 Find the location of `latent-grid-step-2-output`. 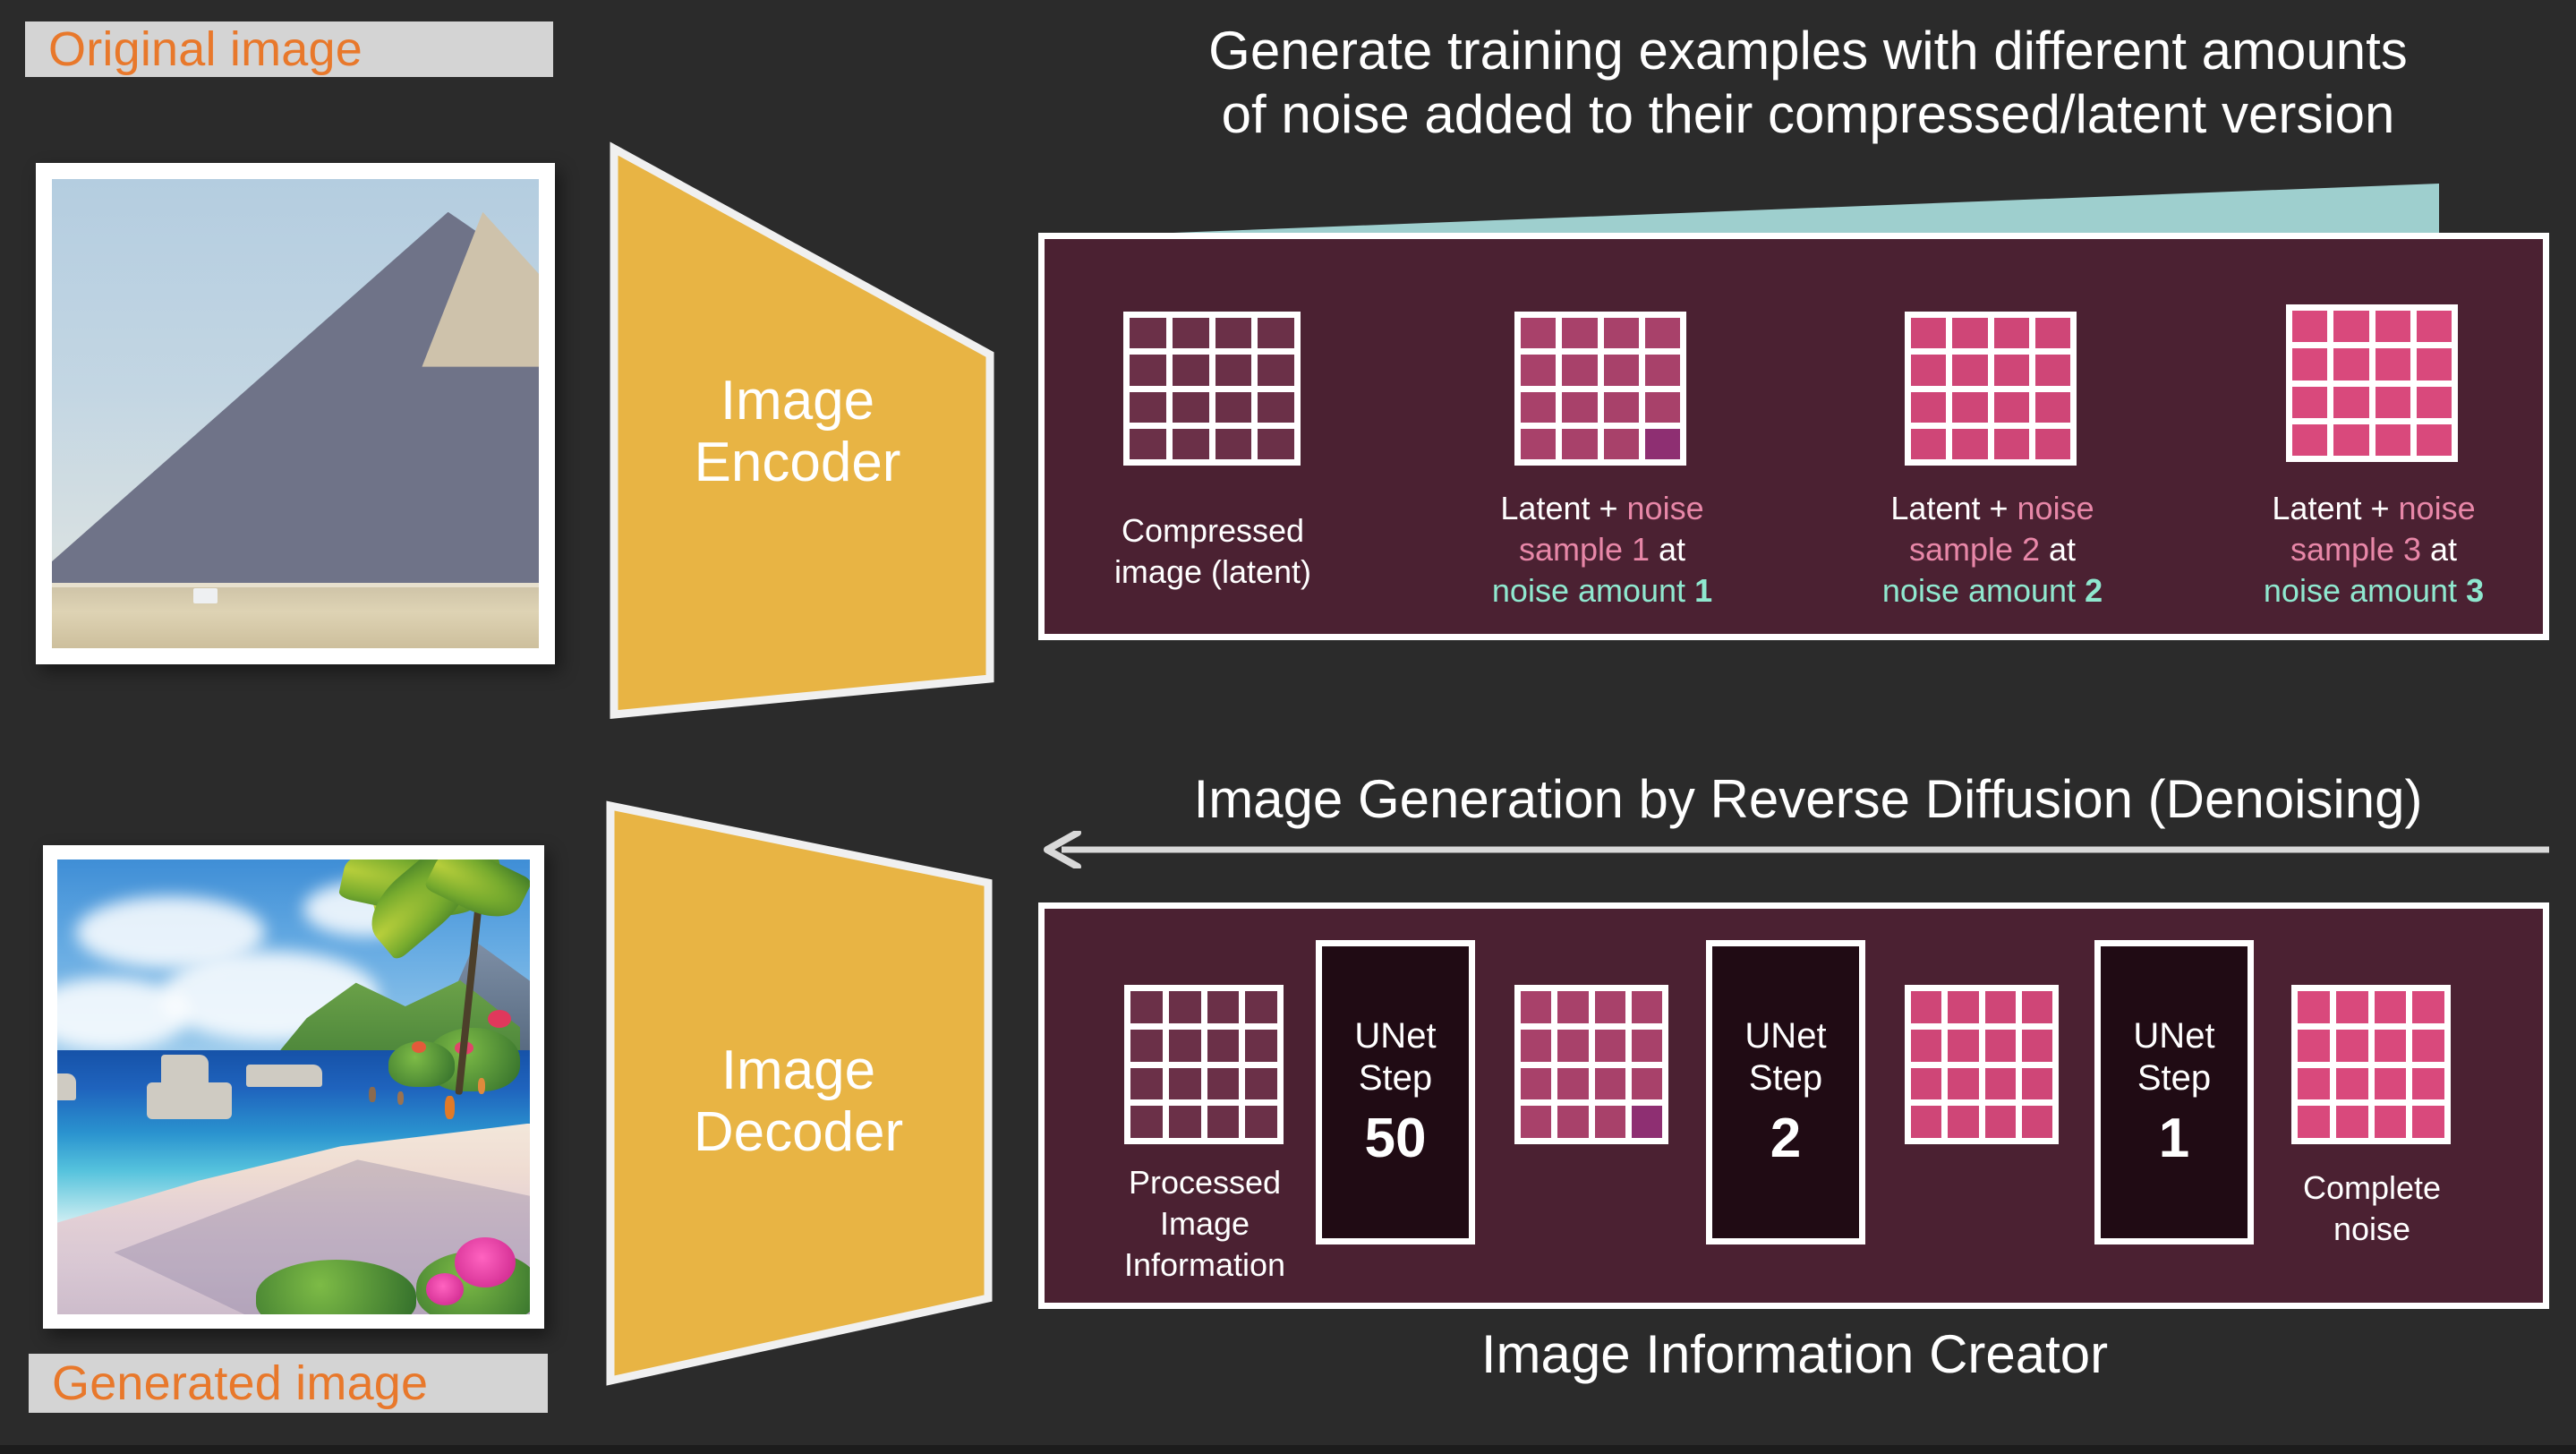

latent-grid-step-2-output is located at coordinates (1982, 1064).